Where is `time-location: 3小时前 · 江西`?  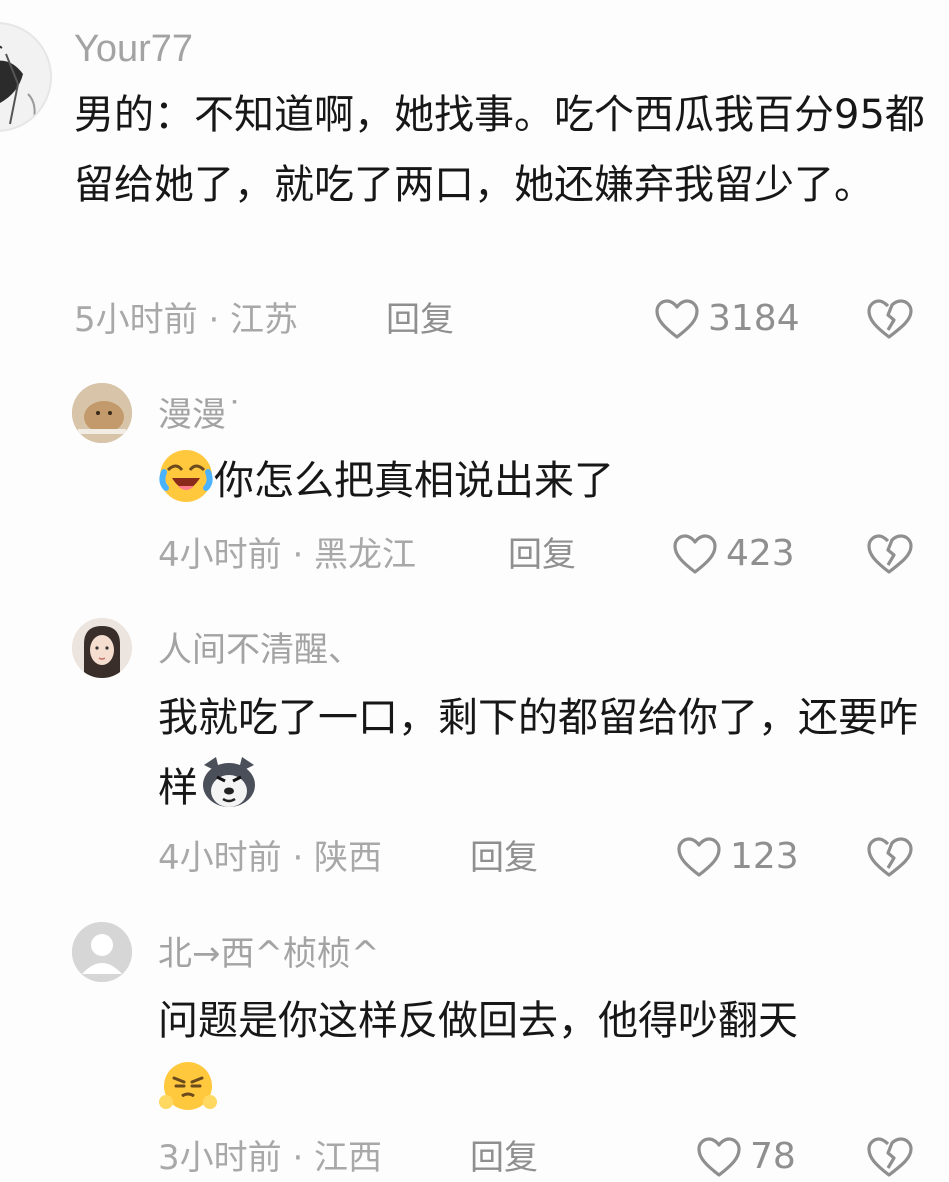 time-location: 3小时前 · 江西 is located at coordinates (270, 1158).